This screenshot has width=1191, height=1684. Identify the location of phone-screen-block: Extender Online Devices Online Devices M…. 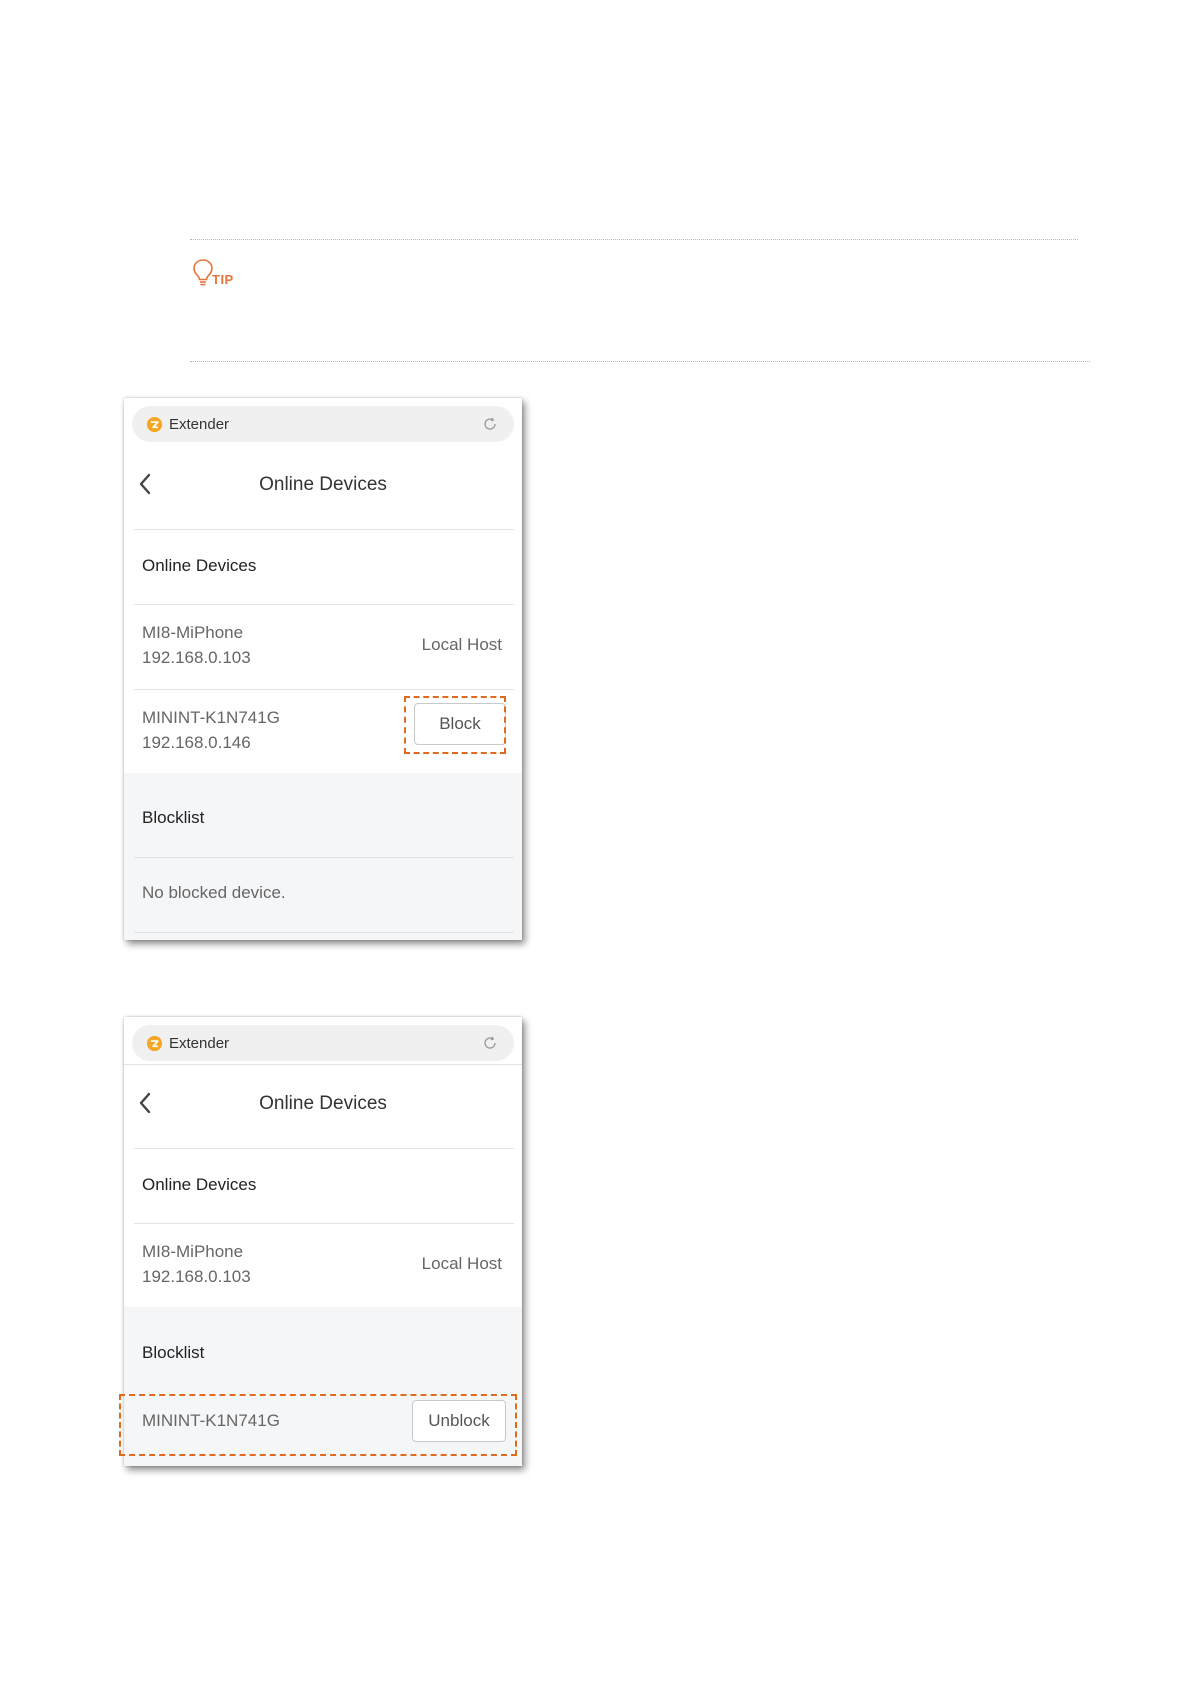
(323, 669).